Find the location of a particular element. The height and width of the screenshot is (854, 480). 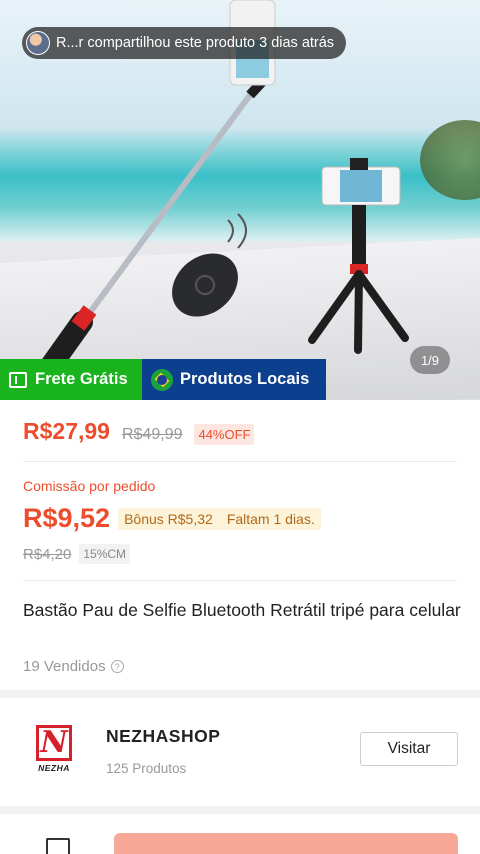

commission-rate-badge: 15%CM is located at coordinates (105, 554).